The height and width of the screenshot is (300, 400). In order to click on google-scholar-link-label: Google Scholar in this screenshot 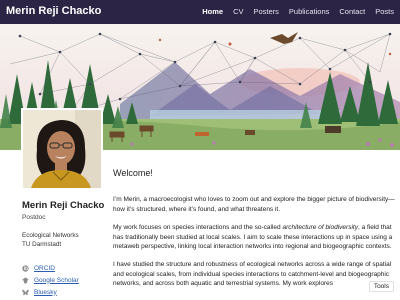, I will do `click(56, 280)`.